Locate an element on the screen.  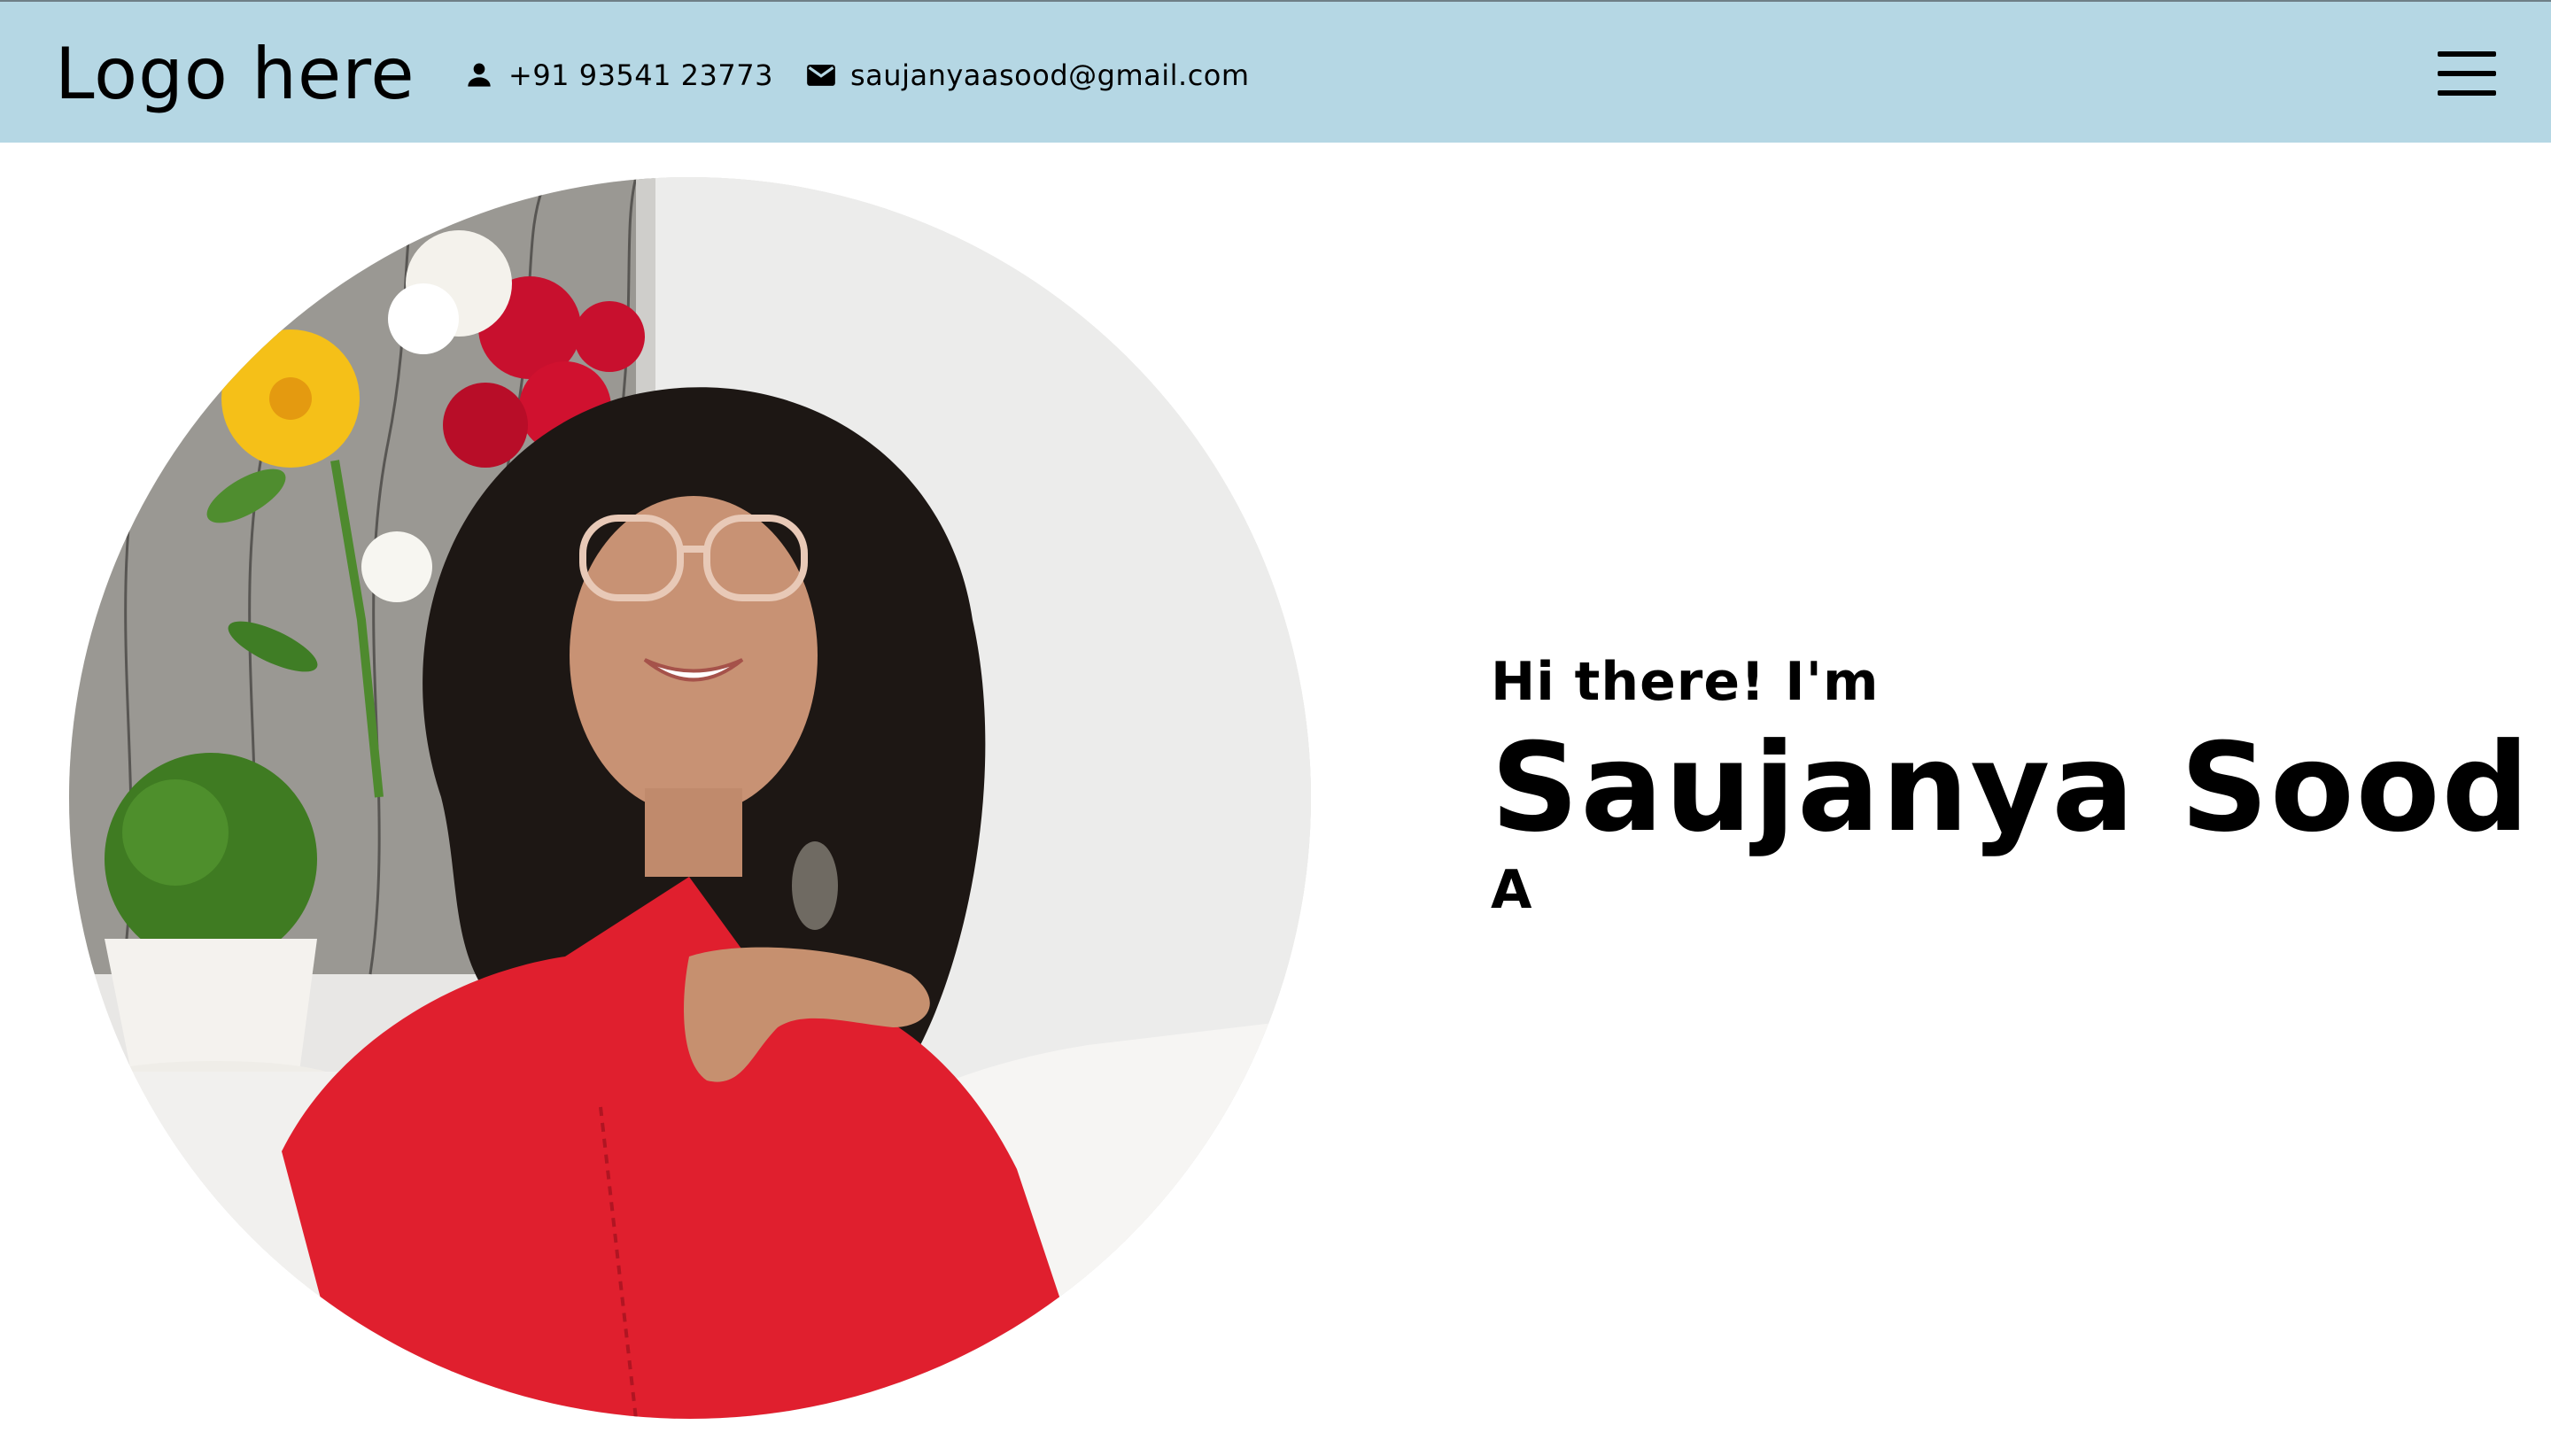
contact-email: saujanyaasood@gmail.com is located at coordinates (1027, 75).